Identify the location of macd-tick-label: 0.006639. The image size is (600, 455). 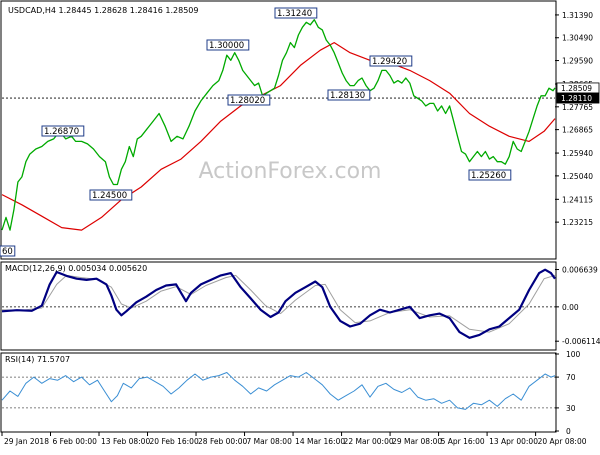
(580, 270).